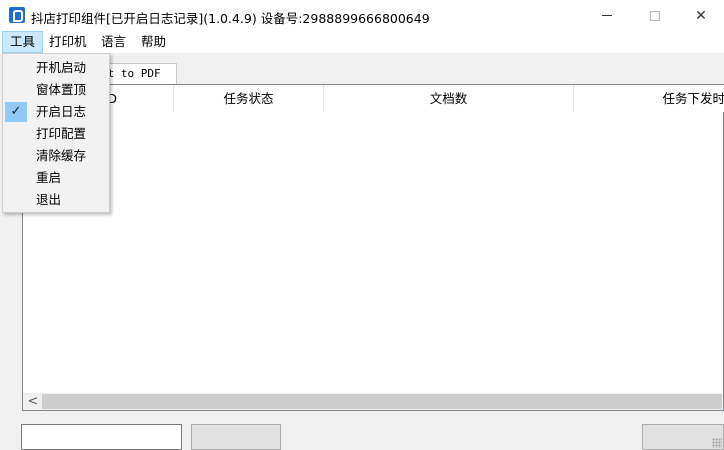 The image size is (724, 450). Describe the element at coordinates (49, 199) in the screenshot. I see `menu-item-label: 退出` at that location.